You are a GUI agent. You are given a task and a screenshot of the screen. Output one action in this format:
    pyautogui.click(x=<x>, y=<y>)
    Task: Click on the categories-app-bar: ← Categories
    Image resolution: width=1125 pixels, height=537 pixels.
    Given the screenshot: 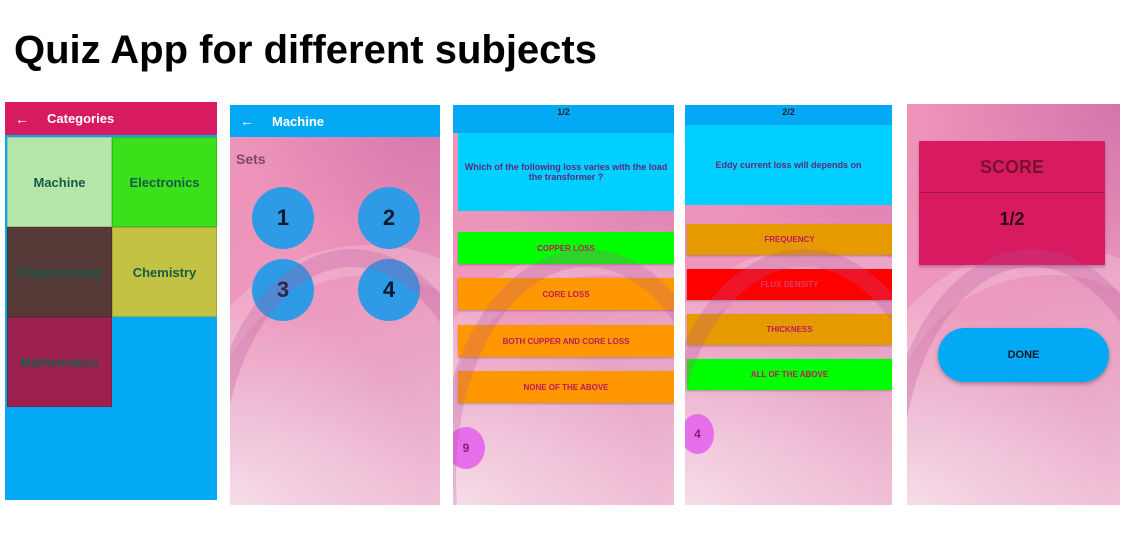 What is the action you would take?
    pyautogui.click(x=111, y=118)
    